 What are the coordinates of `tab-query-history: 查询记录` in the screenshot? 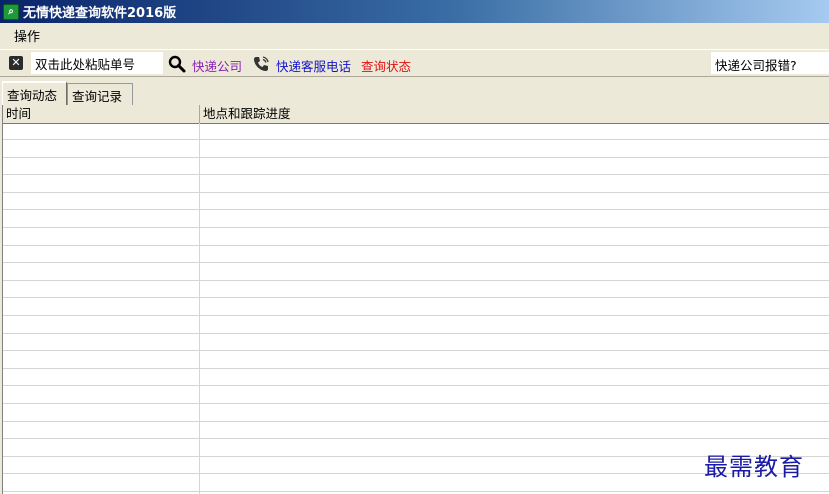 It's located at (100, 94).